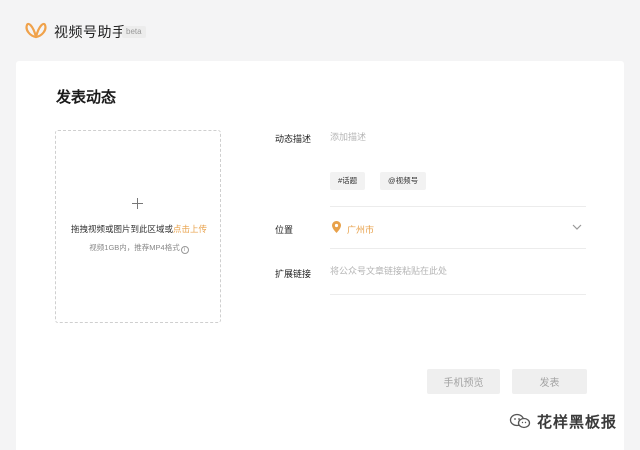 This screenshot has height=450, width=640. I want to click on extended-link-label: 扩展链接, so click(293, 274).